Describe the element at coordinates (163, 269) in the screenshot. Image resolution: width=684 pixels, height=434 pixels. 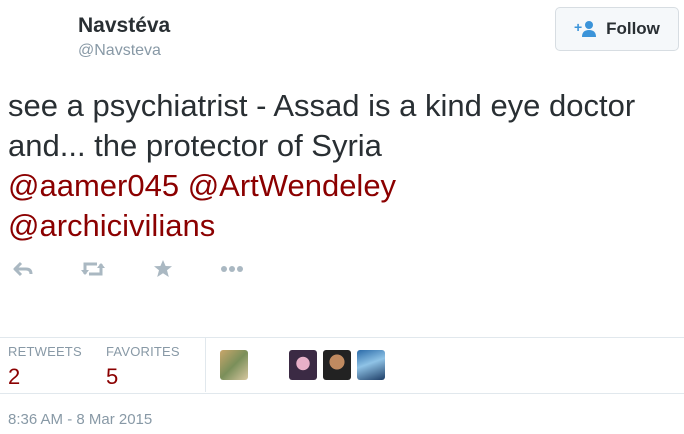
I see `favorite-icon` at that location.